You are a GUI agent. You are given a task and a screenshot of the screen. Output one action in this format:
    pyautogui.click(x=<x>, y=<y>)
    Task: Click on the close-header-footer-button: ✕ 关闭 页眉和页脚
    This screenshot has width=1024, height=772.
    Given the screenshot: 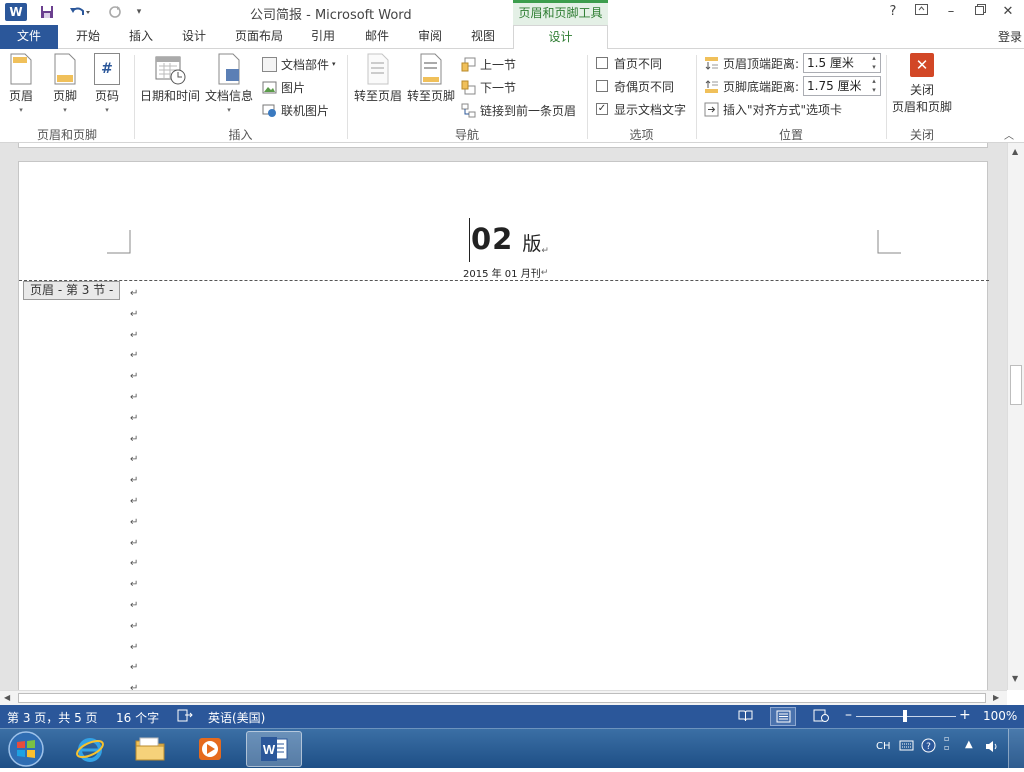 What is the action you would take?
    pyautogui.click(x=922, y=84)
    